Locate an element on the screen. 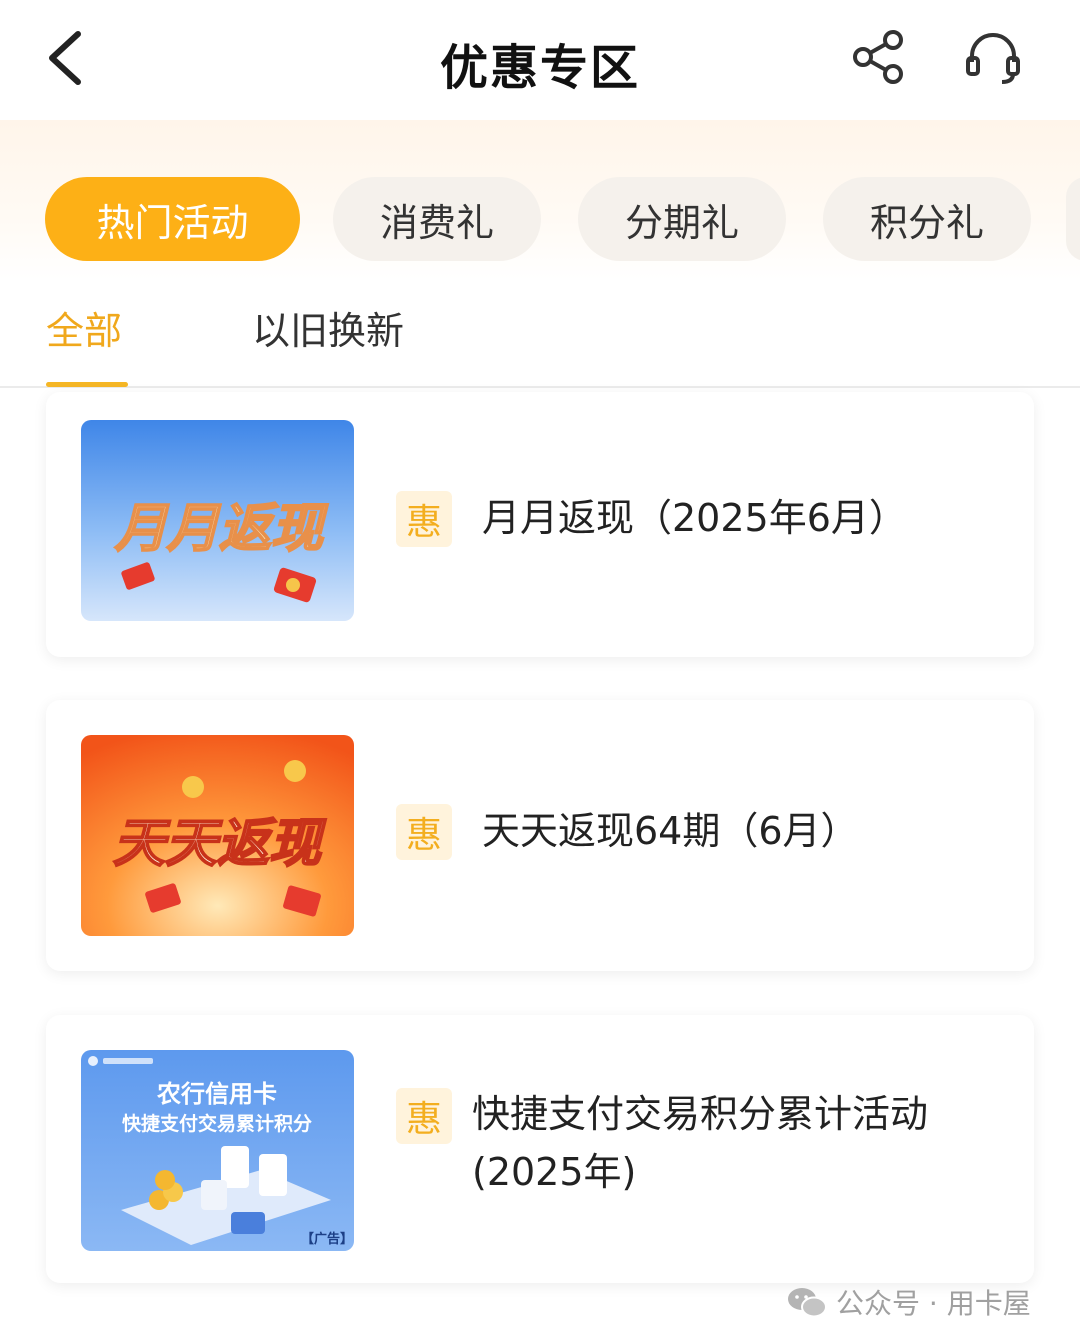 The image size is (1080, 1343). subtab-active-indicator is located at coordinates (87, 384).